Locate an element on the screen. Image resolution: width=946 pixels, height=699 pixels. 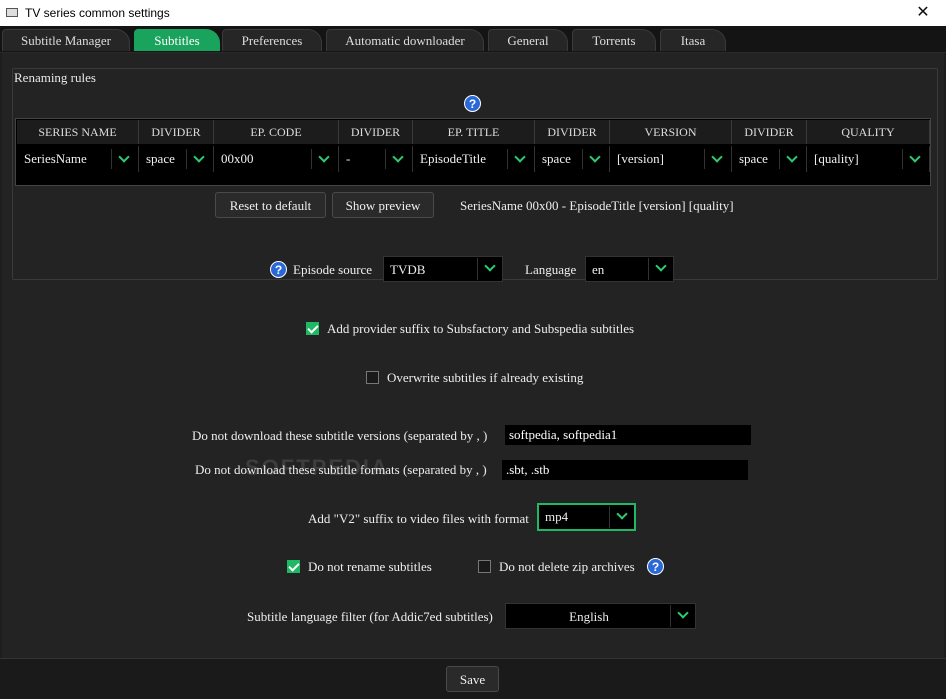
divider-3-select: space is located at coordinates (572, 159).